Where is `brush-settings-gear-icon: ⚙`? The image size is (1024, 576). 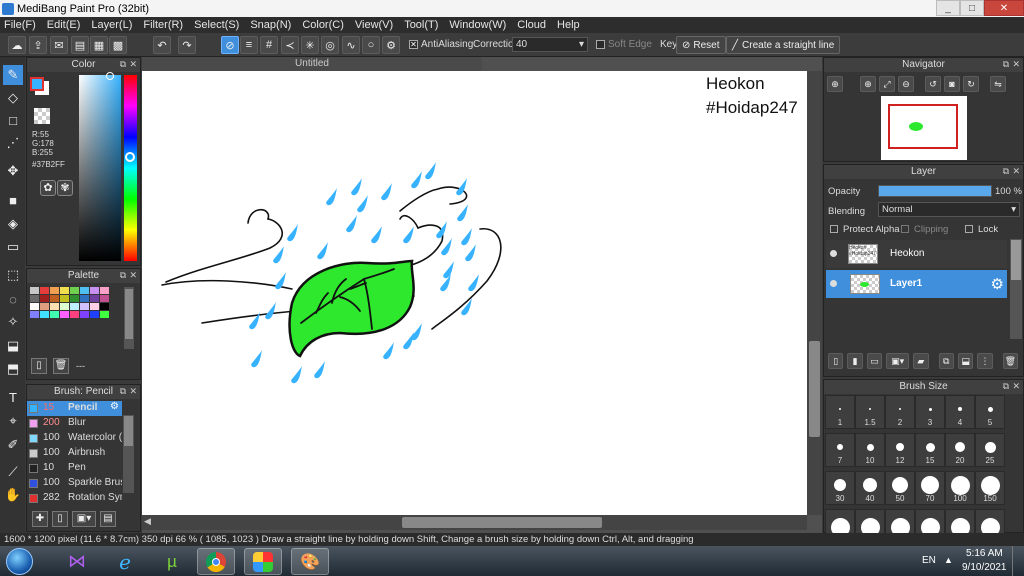 brush-settings-gear-icon: ⚙ is located at coordinates (114, 406).